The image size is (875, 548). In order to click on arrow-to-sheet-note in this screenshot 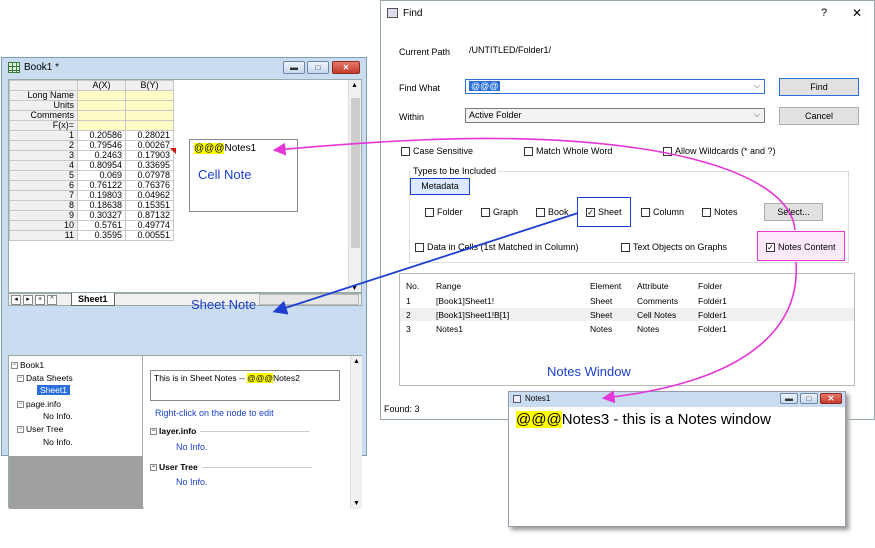, I will do `click(425, 263)`.